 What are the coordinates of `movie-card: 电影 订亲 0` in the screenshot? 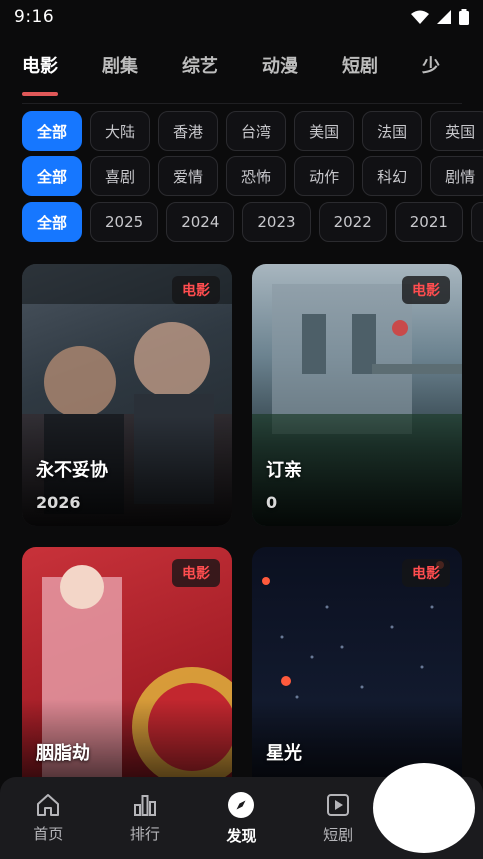 It's located at (357, 395).